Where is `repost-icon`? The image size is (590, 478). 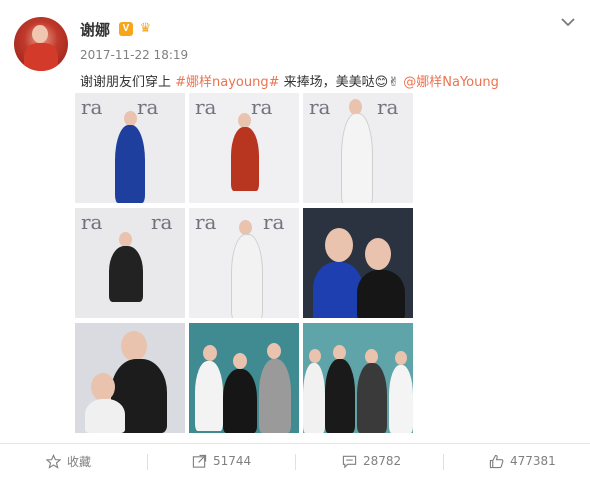
repost-icon is located at coordinates (199, 461).